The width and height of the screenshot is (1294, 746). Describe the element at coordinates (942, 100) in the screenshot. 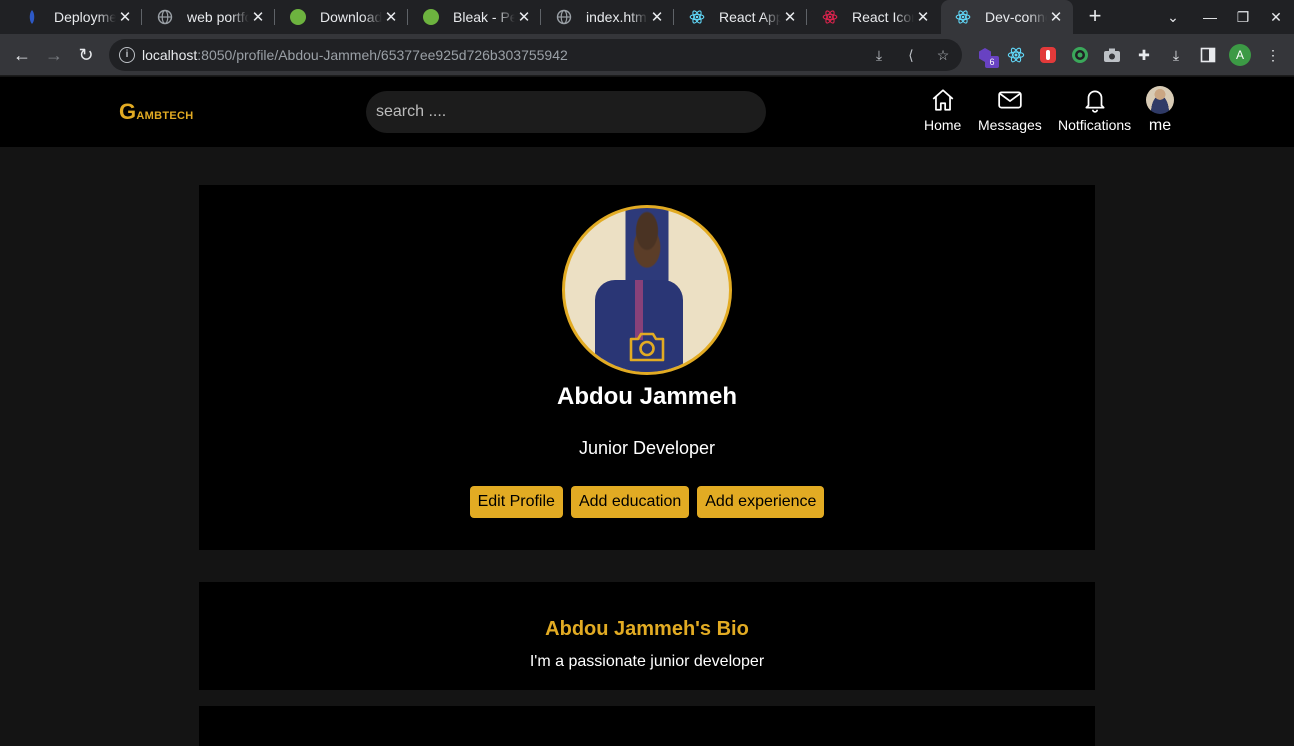

I see `home-icon` at that location.